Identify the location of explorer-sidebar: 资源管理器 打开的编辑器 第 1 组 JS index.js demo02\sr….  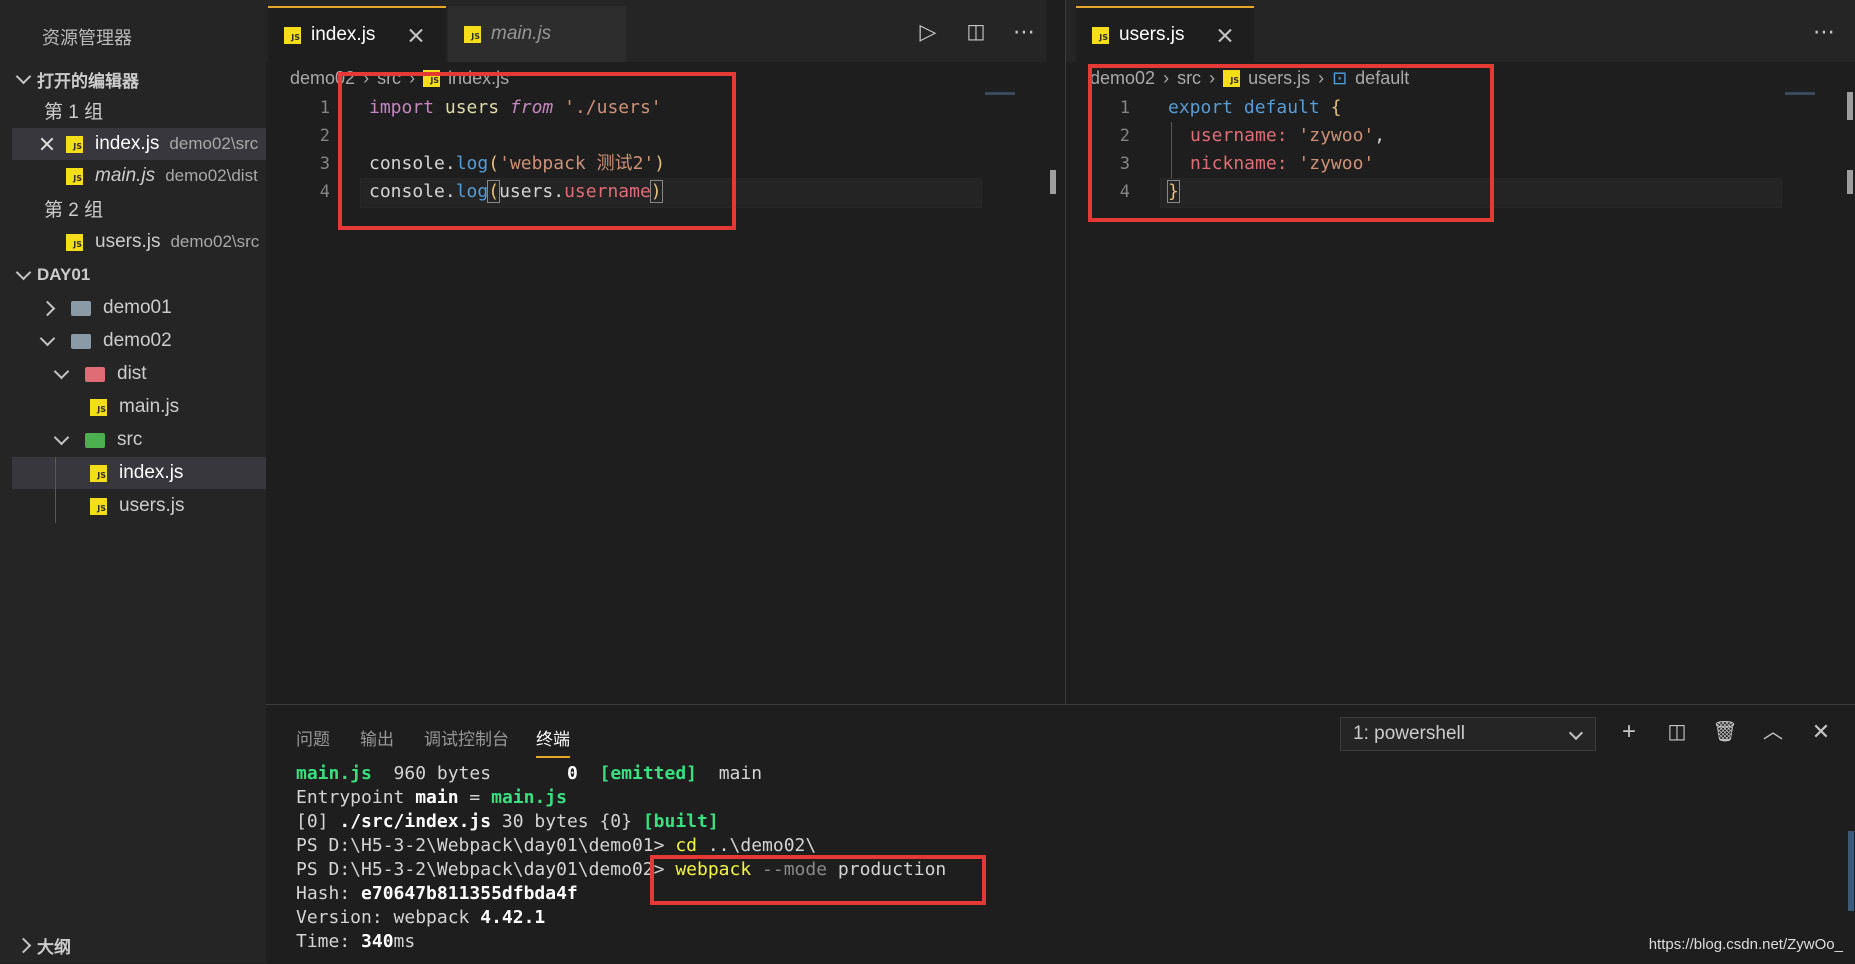
(133, 481).